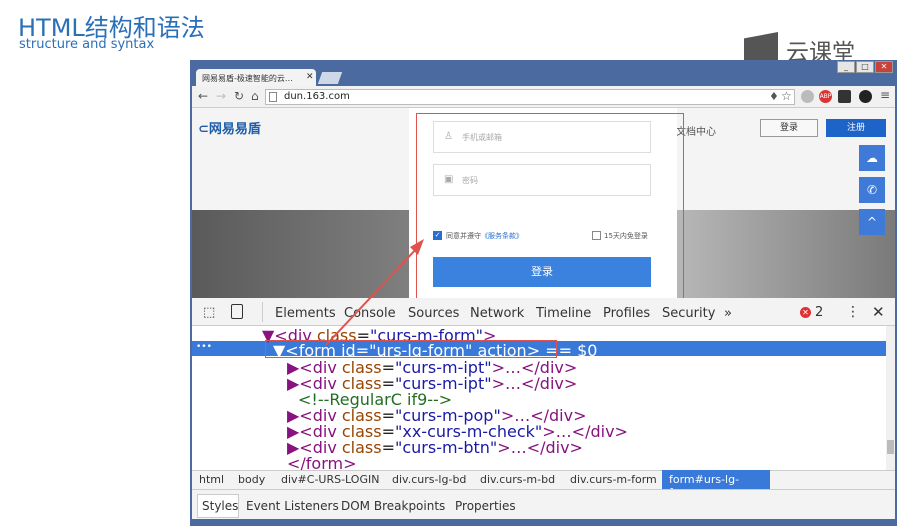 The height and width of the screenshot is (530, 906). What do you see at coordinates (716, 484) in the screenshot?
I see `crumb-form-selected: form#urs-lg-form` at bounding box center [716, 484].